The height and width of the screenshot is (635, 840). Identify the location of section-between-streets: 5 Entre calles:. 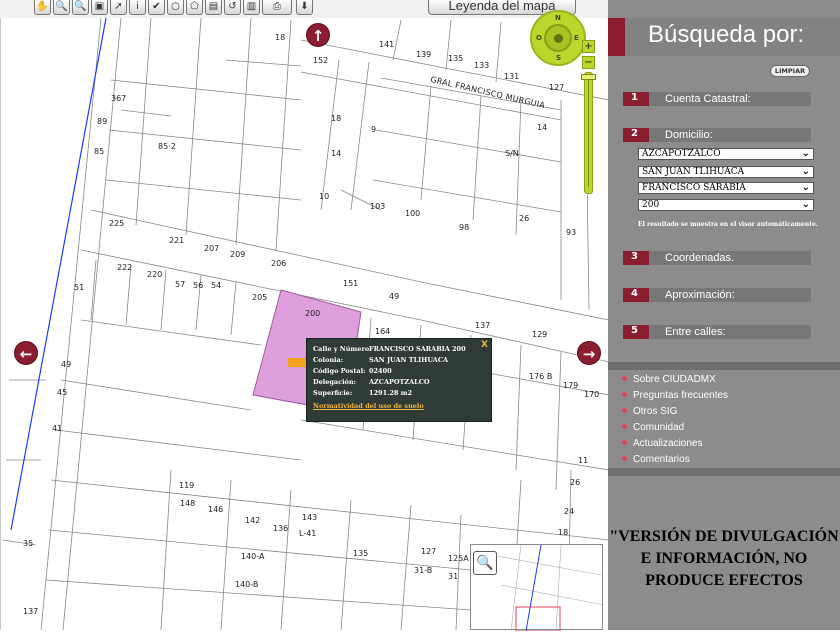
(717, 332).